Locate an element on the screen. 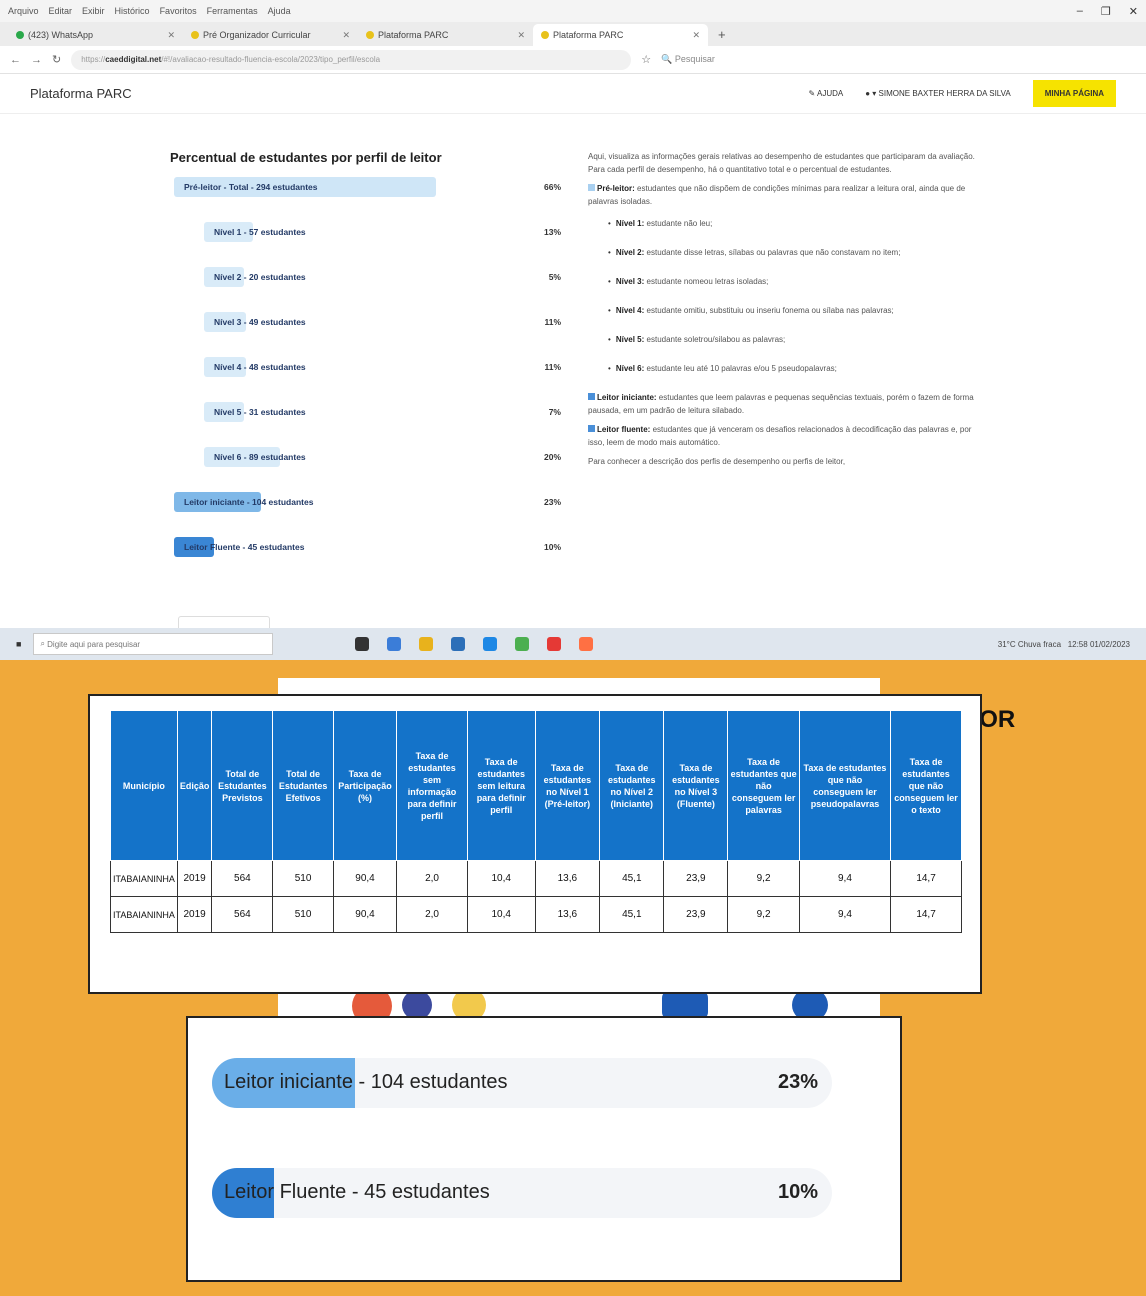 The image size is (1146, 1296). zoom-bar-label: Leitor iniciante - 104 estudantes is located at coordinates (366, 1082).